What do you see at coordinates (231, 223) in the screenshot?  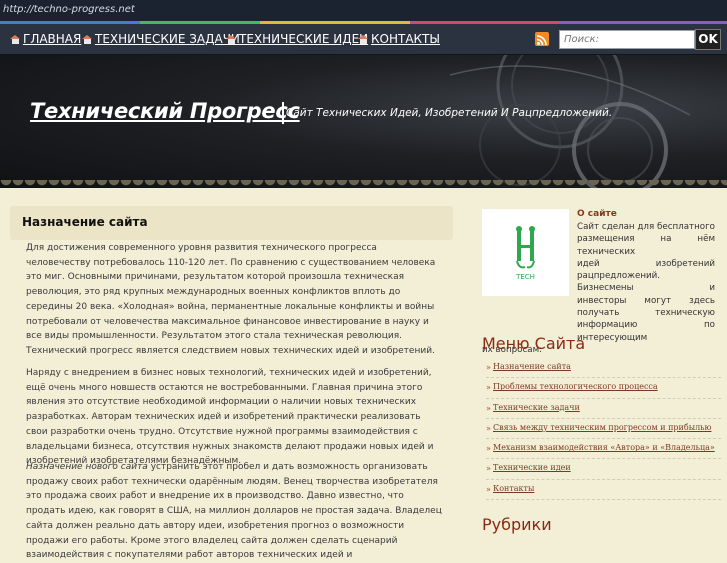 I see `content-title-bar: Назначение сайта` at bounding box center [231, 223].